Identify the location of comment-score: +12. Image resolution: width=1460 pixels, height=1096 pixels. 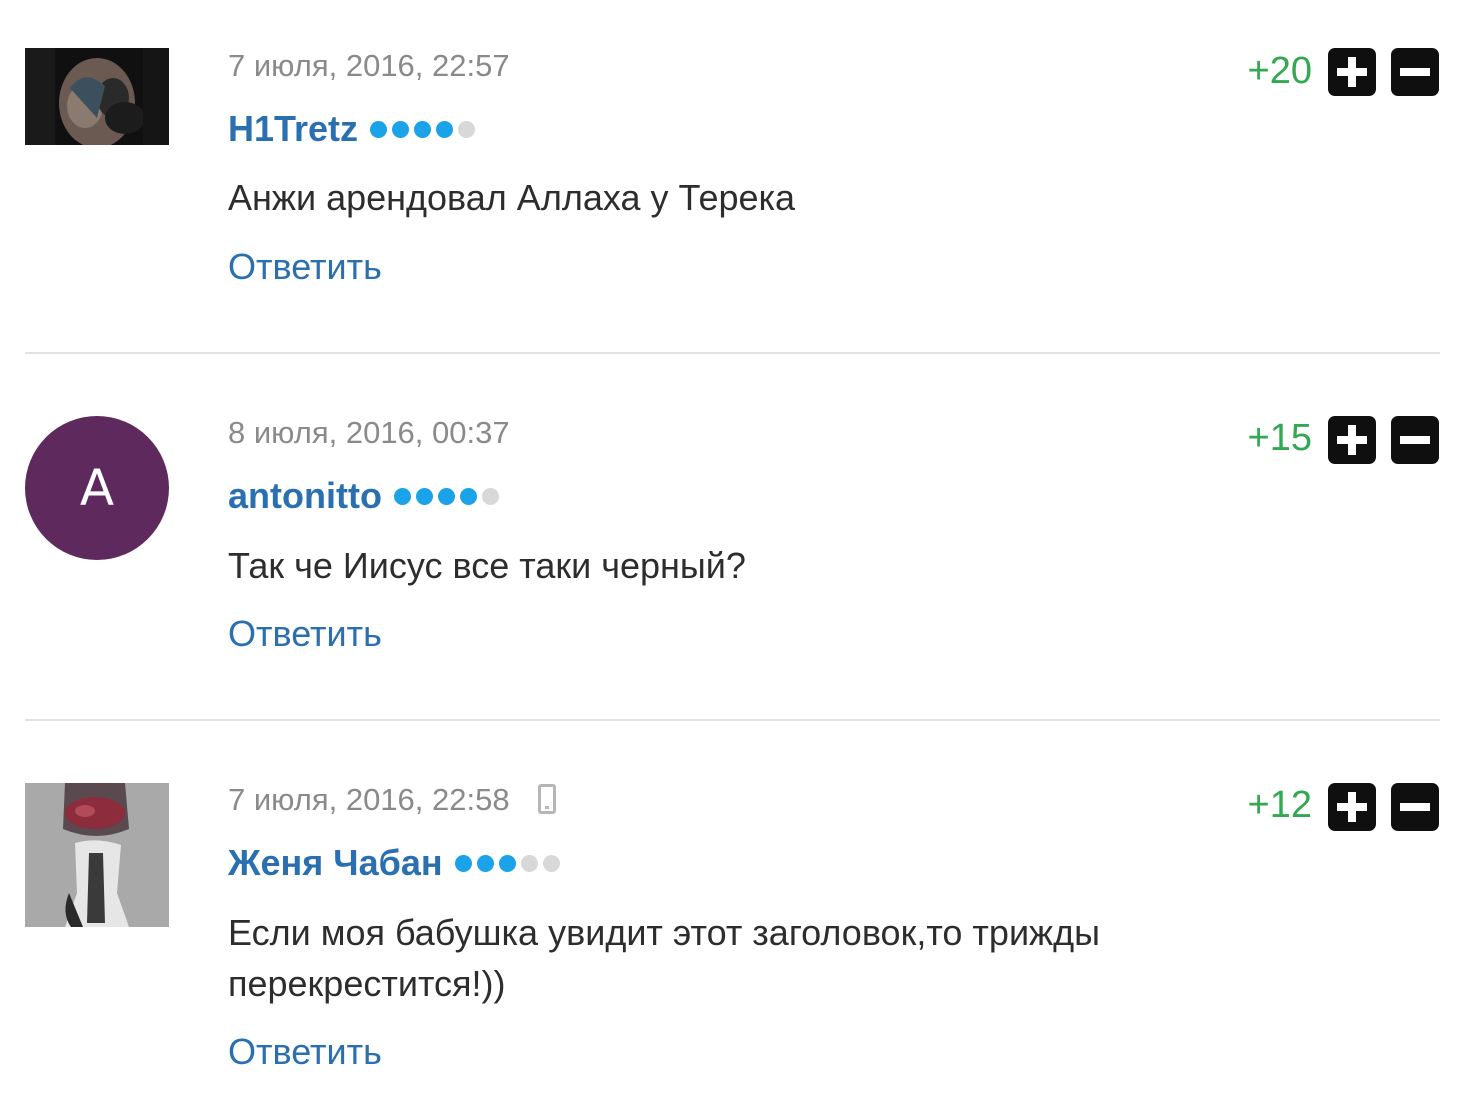
(1279, 805).